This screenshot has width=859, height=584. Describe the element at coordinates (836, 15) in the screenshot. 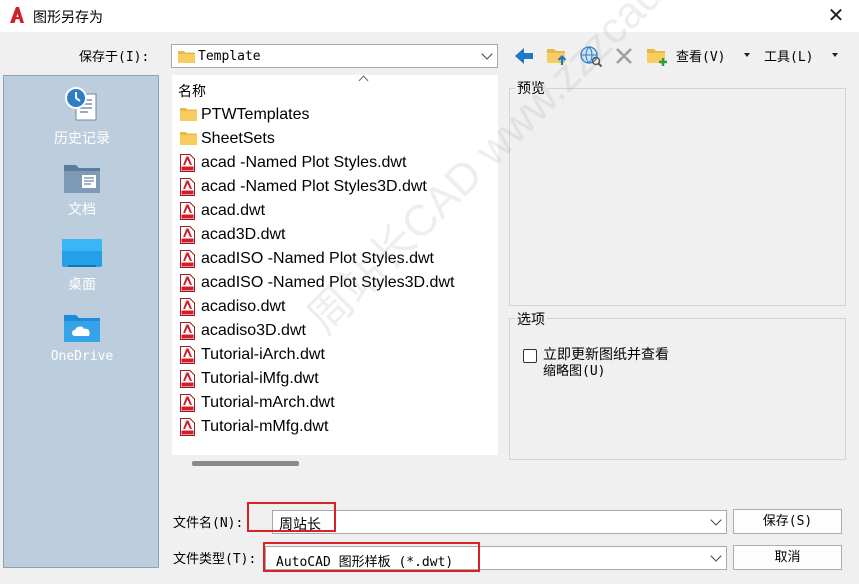

I see `close-icon: ✕` at that location.